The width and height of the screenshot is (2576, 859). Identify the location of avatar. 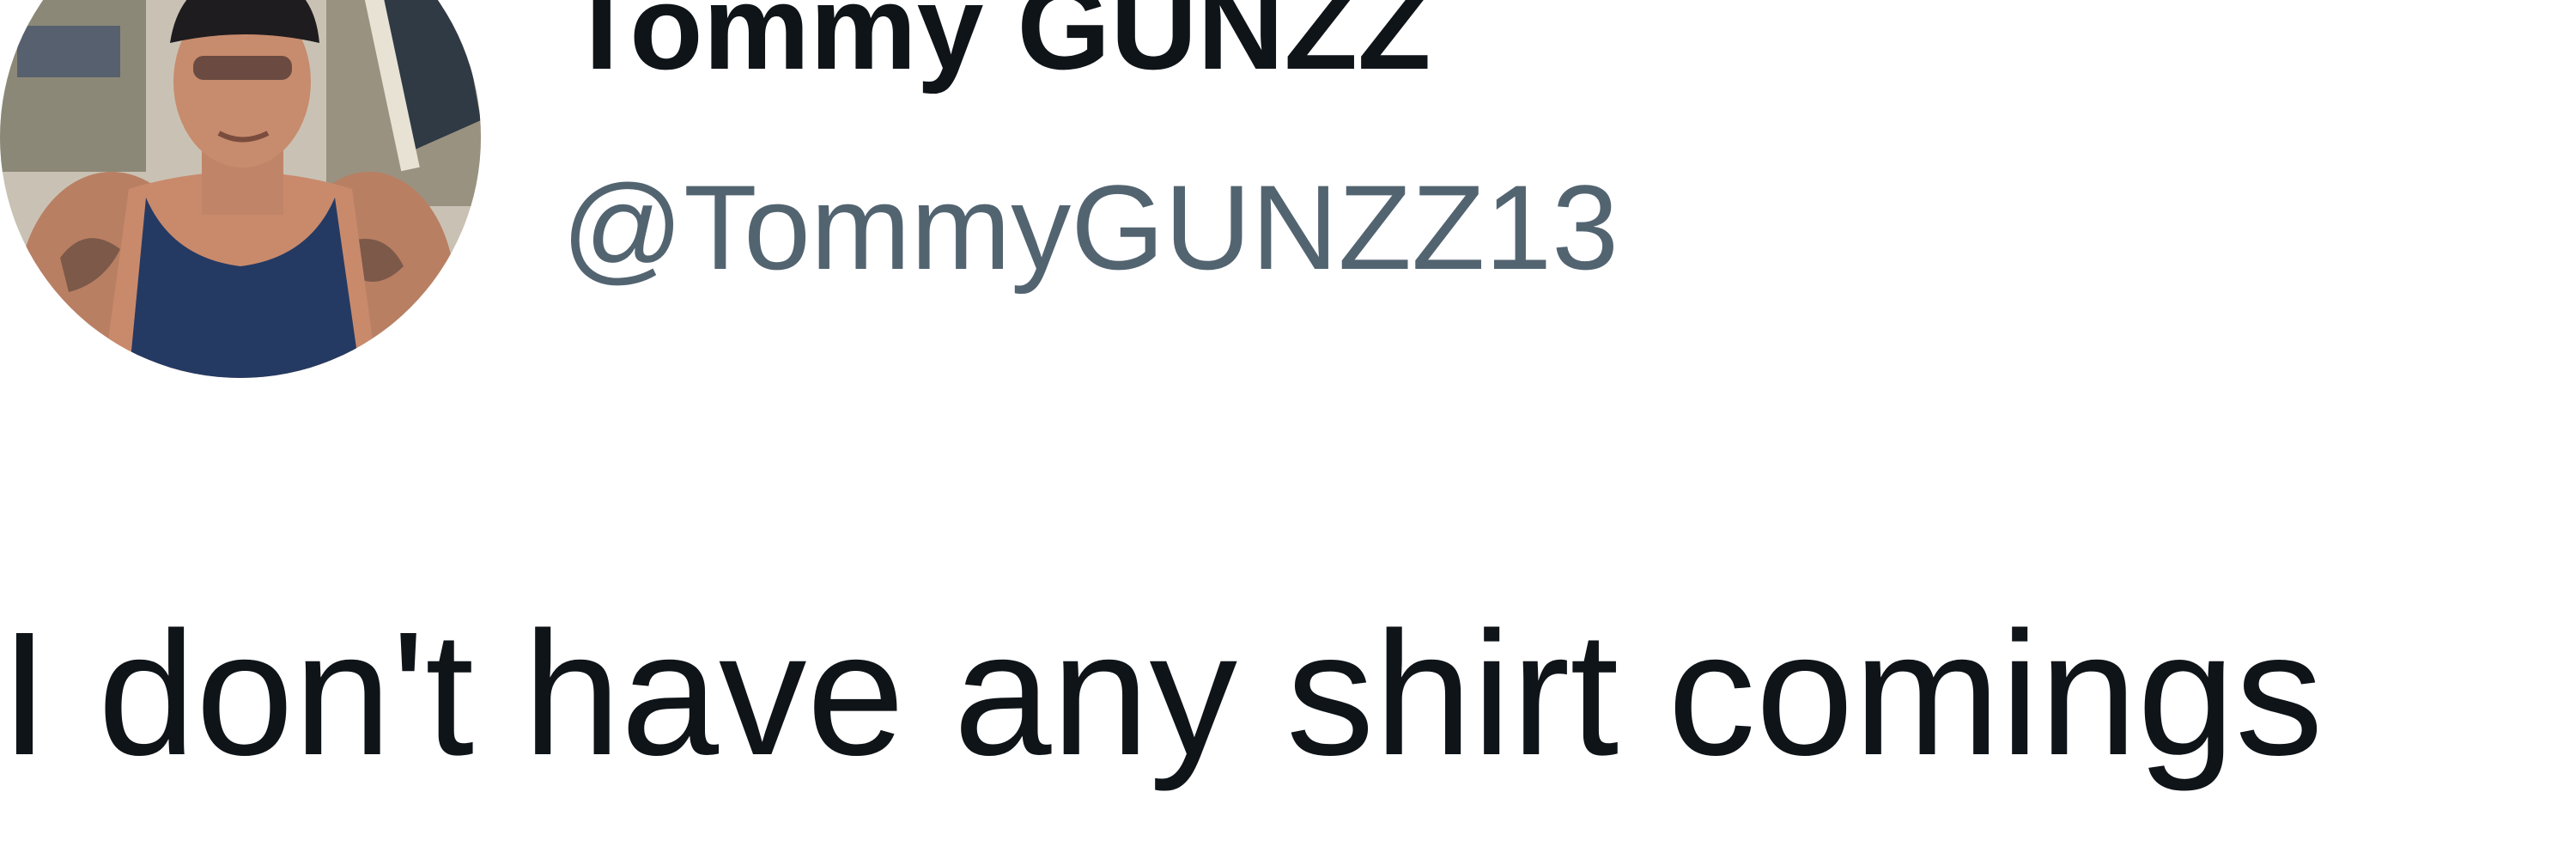
(240, 189).